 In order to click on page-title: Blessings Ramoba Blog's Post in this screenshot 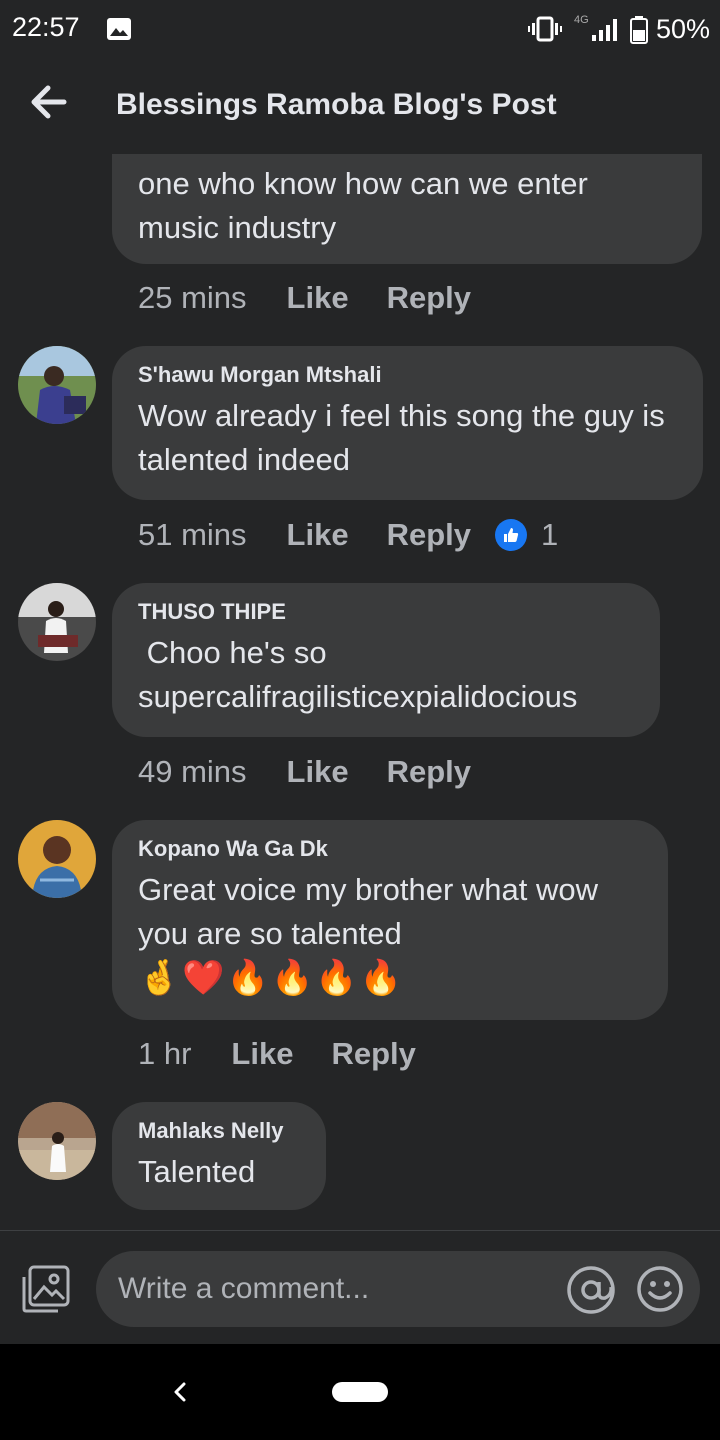, I will do `click(336, 104)`.